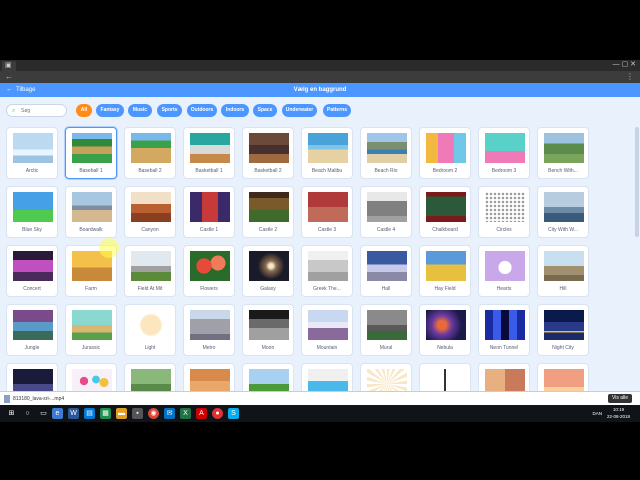 The height and width of the screenshot is (480, 640). Describe the element at coordinates (597, 413) in the screenshot. I see `language-indicator: DAN` at that location.